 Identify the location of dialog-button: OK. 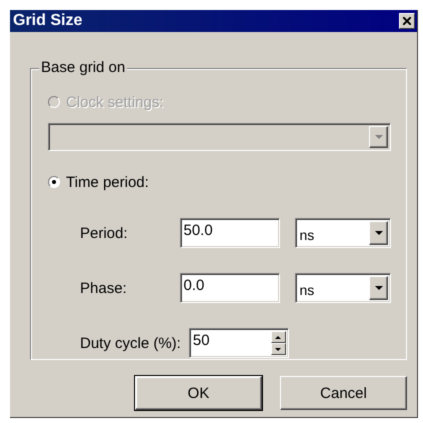
(198, 393).